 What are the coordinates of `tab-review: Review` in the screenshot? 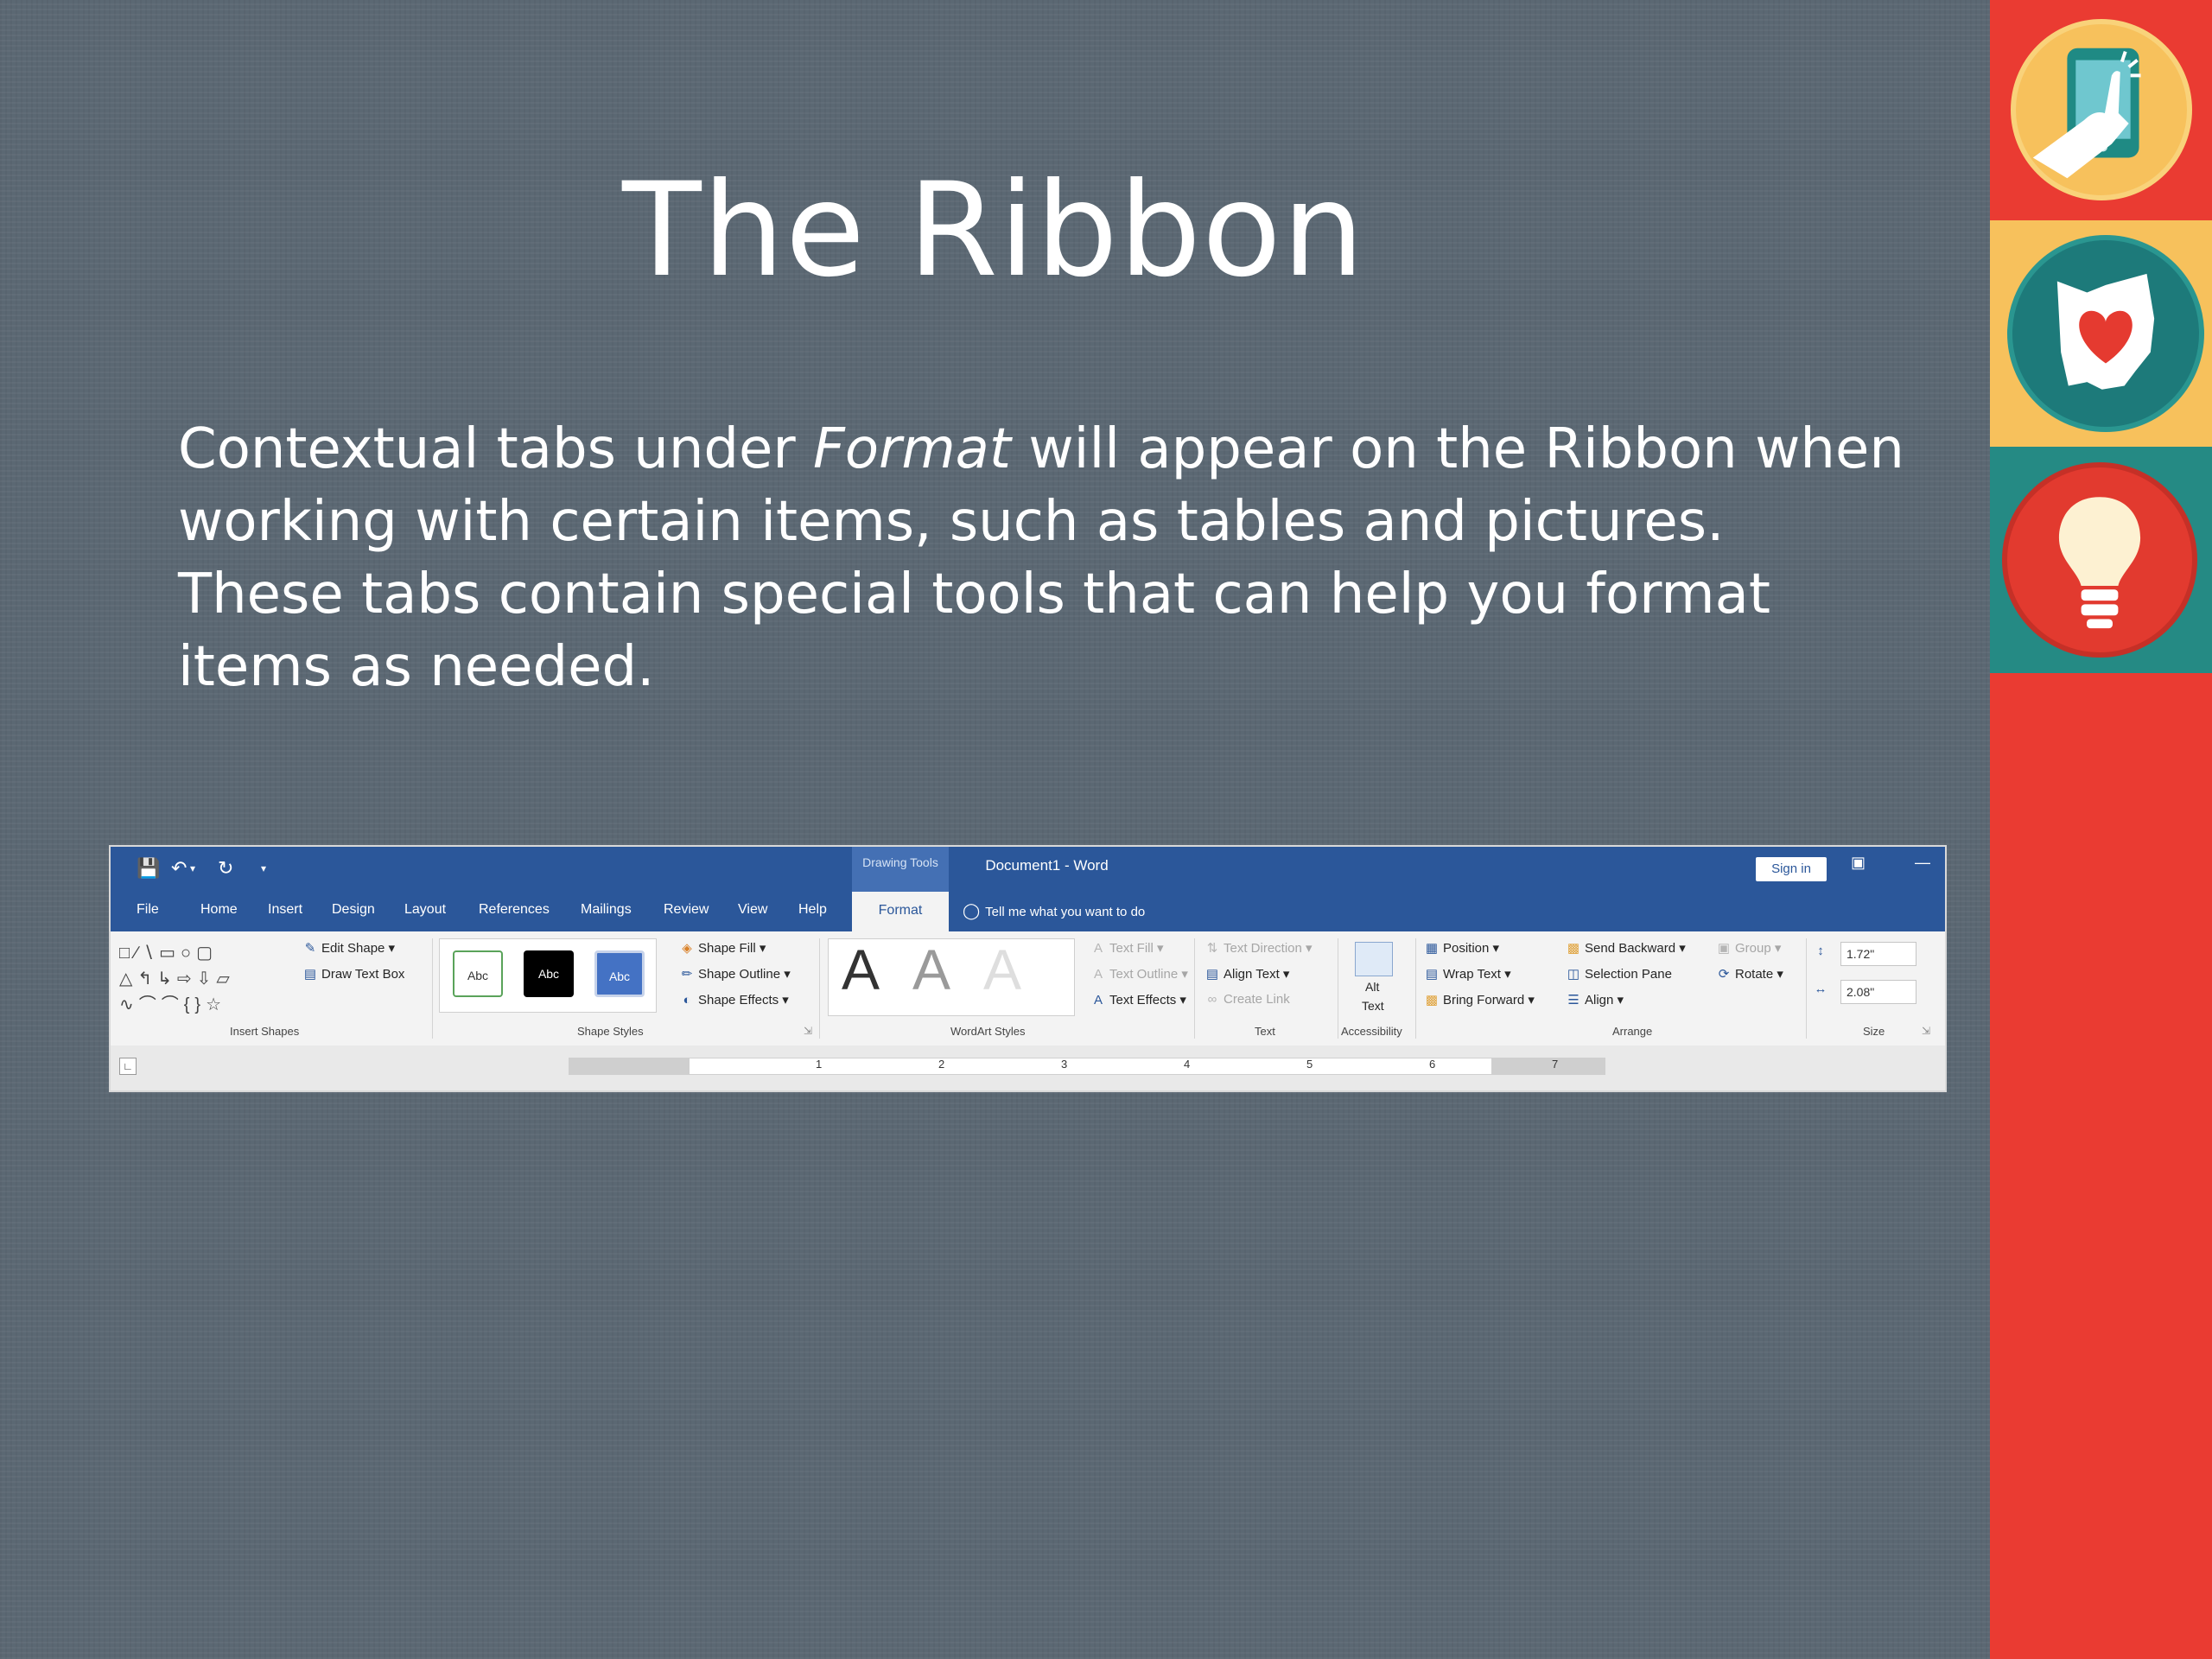 It's located at (686, 910).